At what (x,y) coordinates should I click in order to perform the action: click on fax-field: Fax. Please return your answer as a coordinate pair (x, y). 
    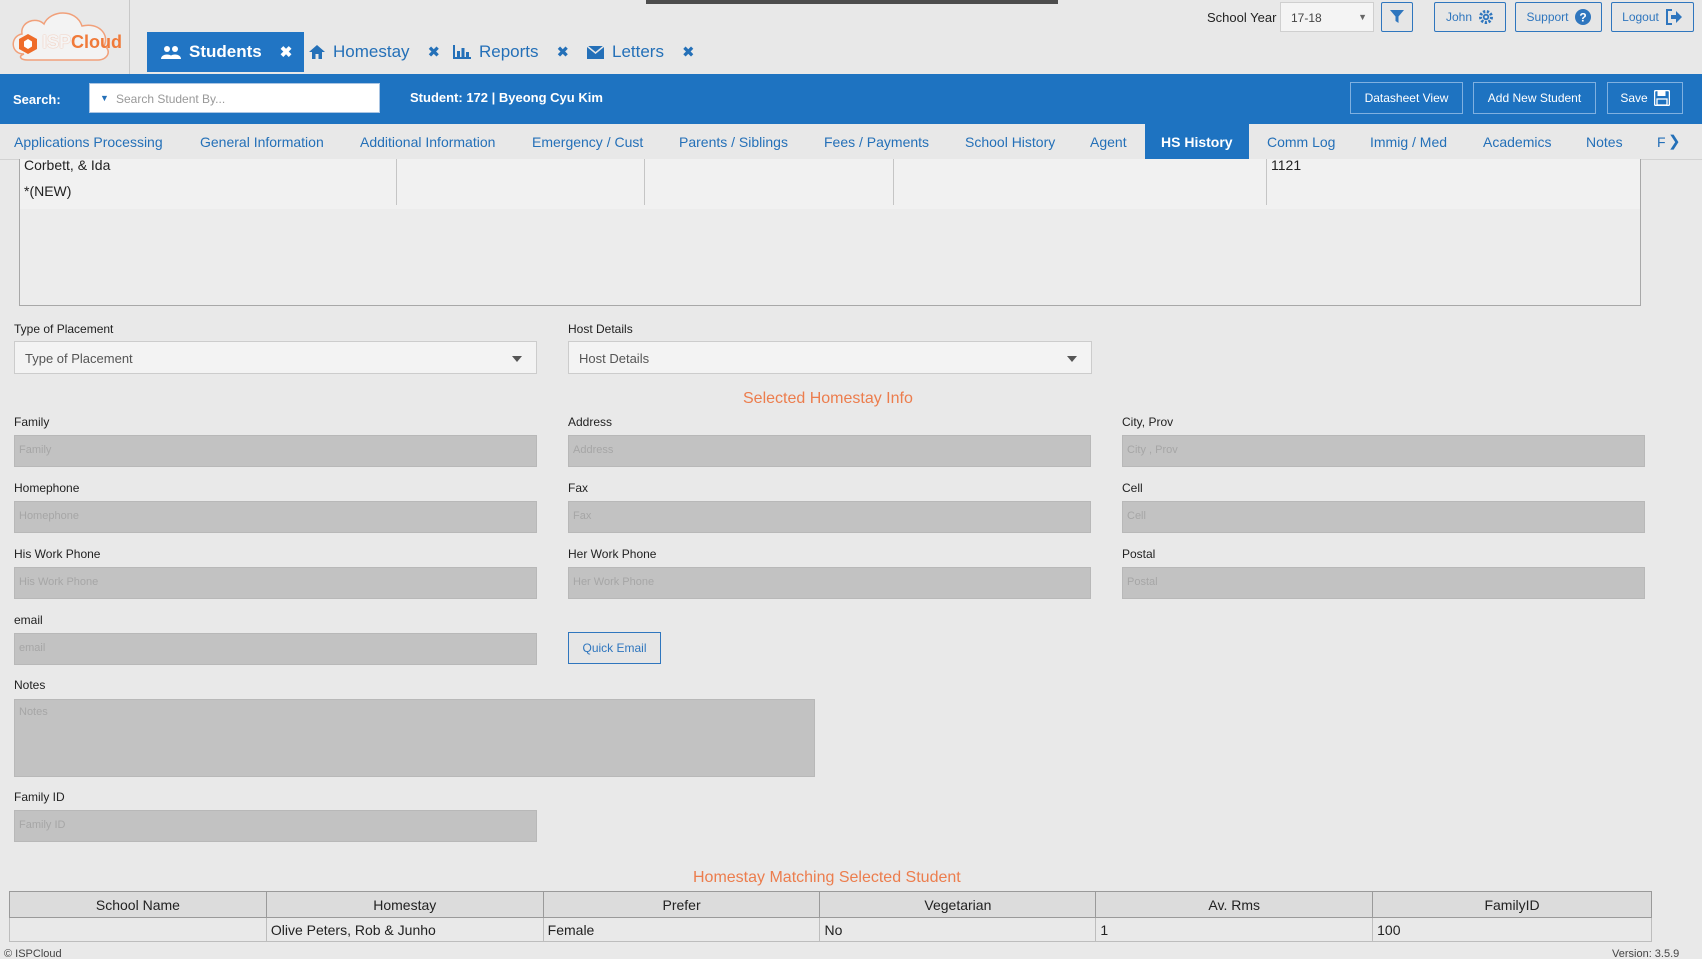
    Looking at the image, I should click on (829, 517).